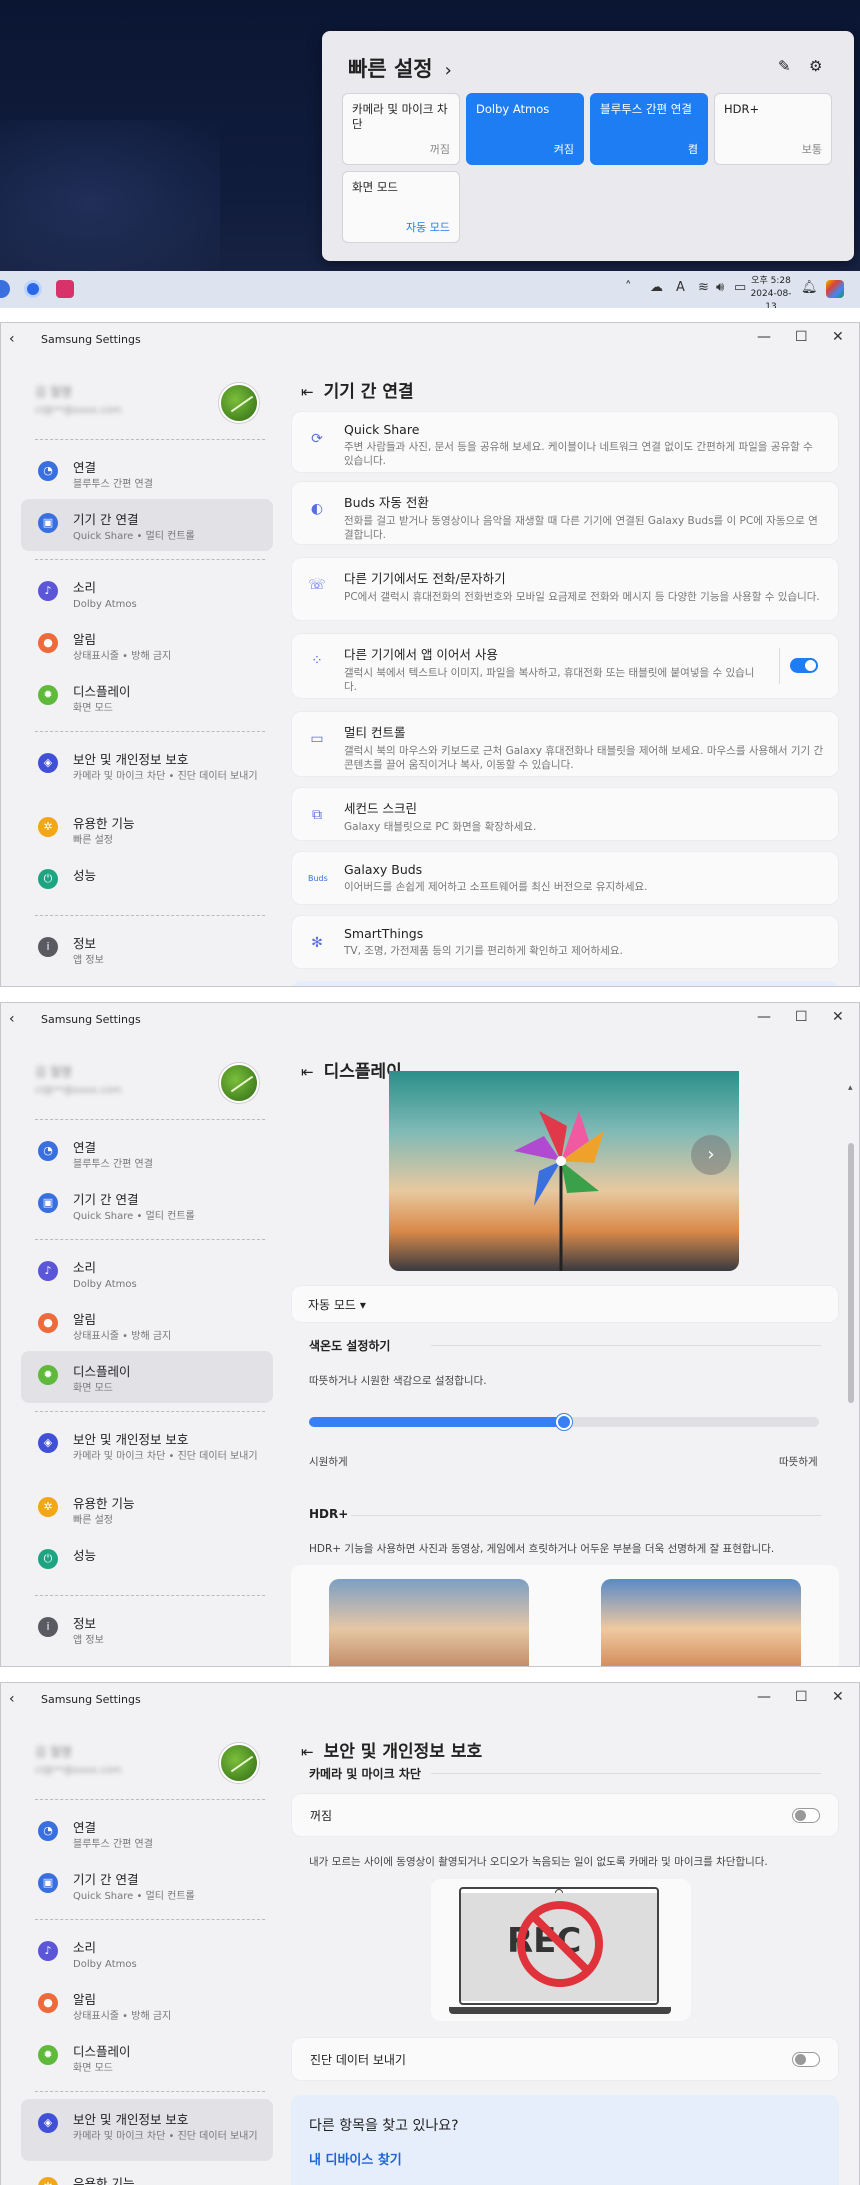 This screenshot has height=2185, width=860. Describe the element at coordinates (565, 1815) in the screenshot. I see `camera-mic-block-row: 꺼짐` at that location.